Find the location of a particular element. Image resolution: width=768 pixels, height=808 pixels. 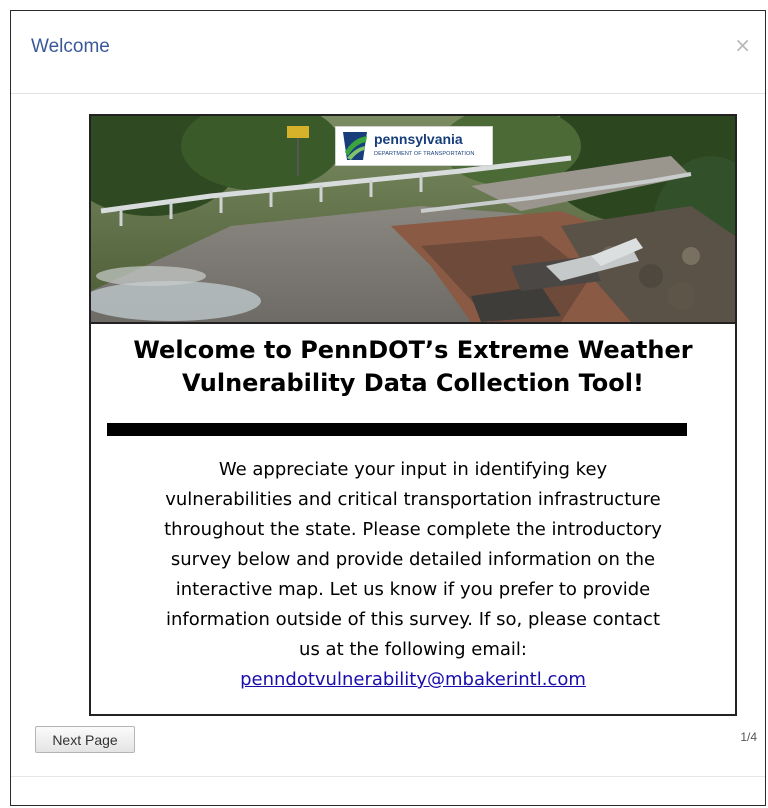

dialog-title: Welcome is located at coordinates (70, 46).